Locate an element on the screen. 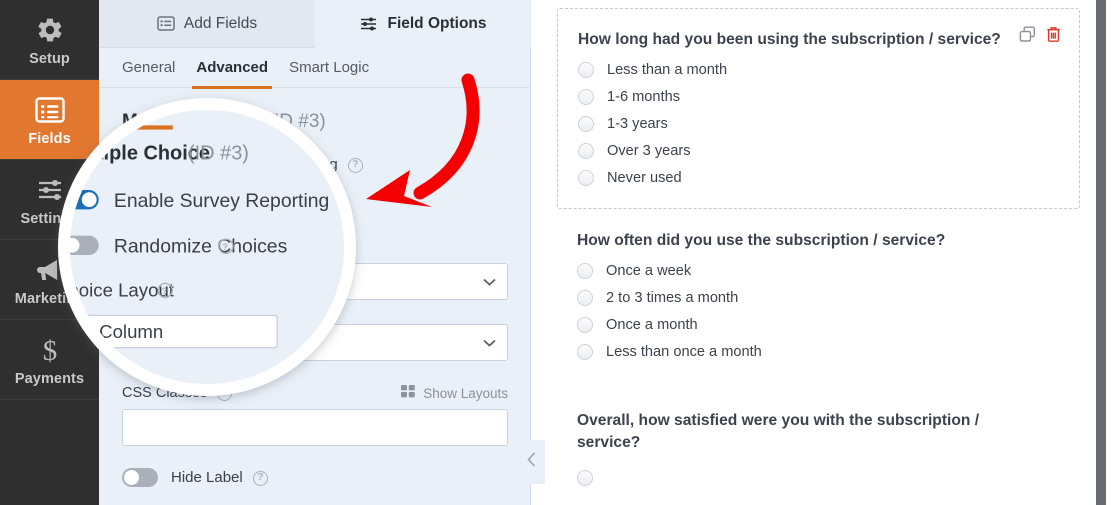 This screenshot has width=1116, height=505. options-icon is located at coordinates (368, 24).